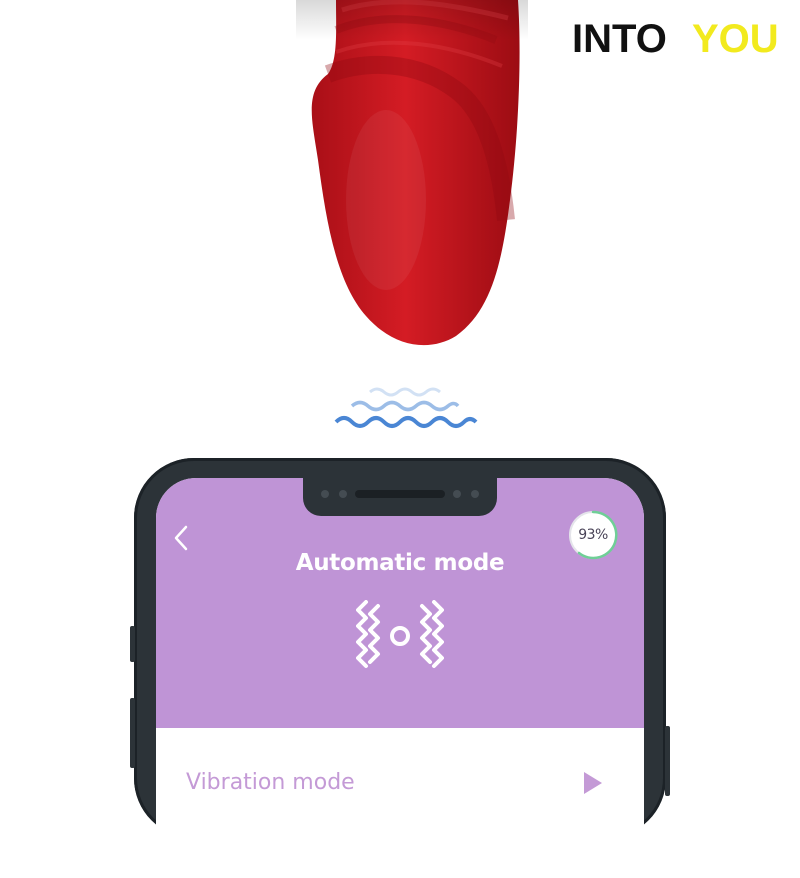 This screenshot has width=800, height=878. I want to click on page-title: Automatic mode, so click(400, 563).